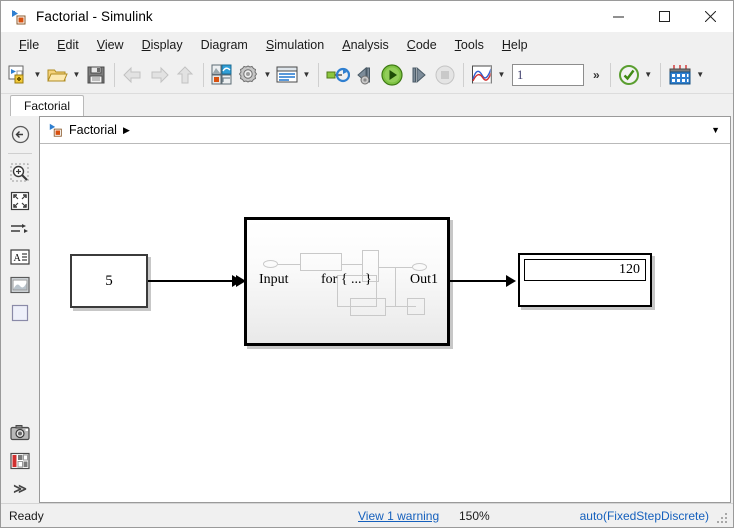 This screenshot has height=528, width=734. What do you see at coordinates (385, 130) in the screenshot?
I see `breadcrumb: Factorial ▶ ▼` at bounding box center [385, 130].